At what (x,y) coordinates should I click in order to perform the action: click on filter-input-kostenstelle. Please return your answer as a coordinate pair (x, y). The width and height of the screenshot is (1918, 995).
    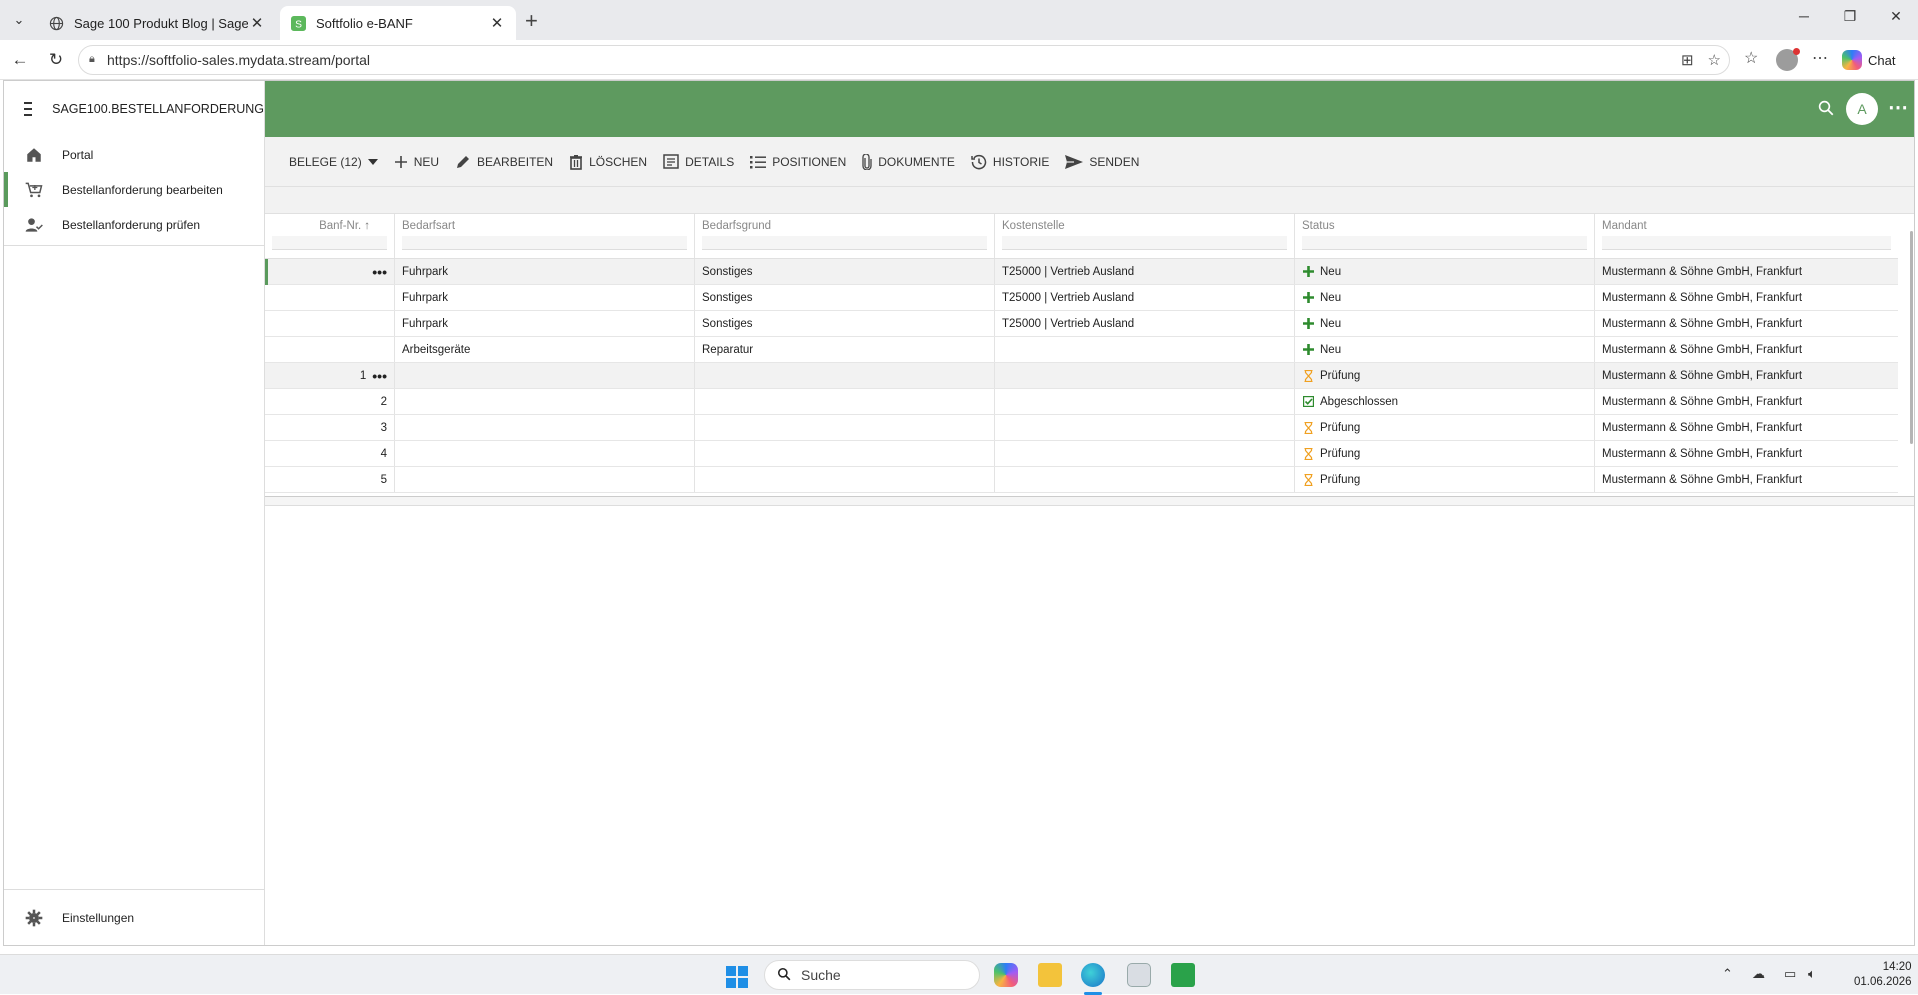
    Looking at the image, I should click on (1144, 243).